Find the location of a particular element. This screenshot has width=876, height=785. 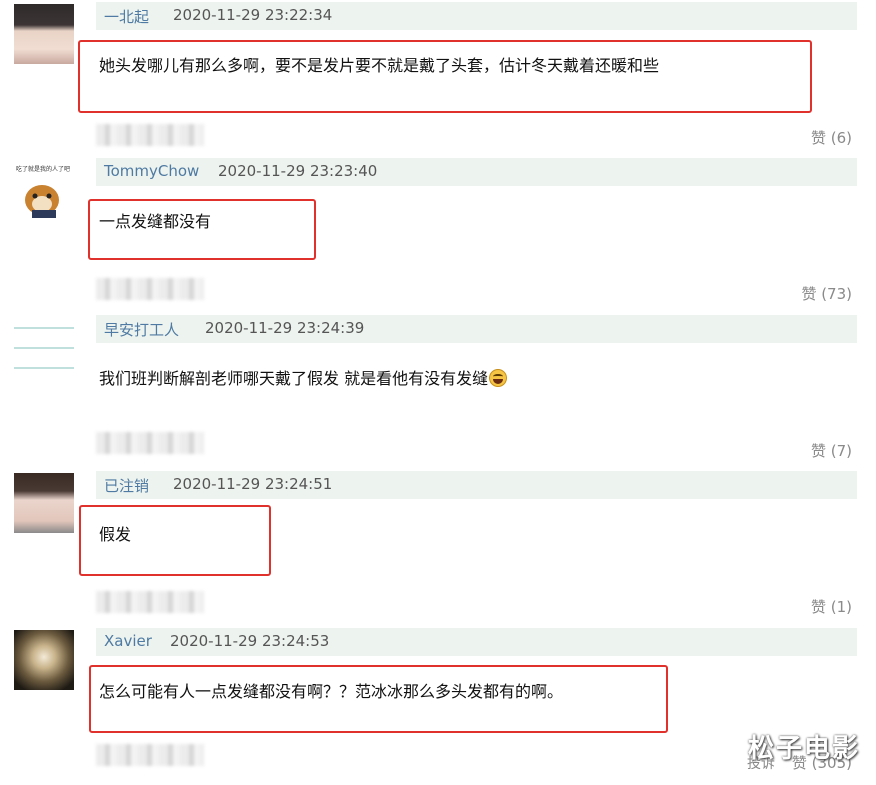

comment-timestamp: 2020-11-29 23:24:39 is located at coordinates (285, 328).